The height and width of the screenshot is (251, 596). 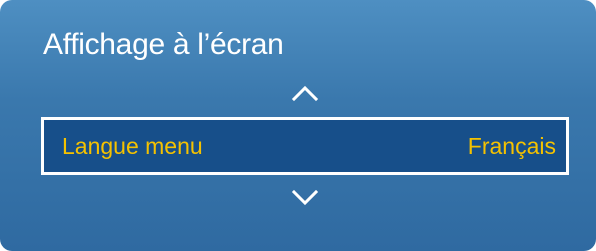 I want to click on chevron-down-icon, so click(x=305, y=198).